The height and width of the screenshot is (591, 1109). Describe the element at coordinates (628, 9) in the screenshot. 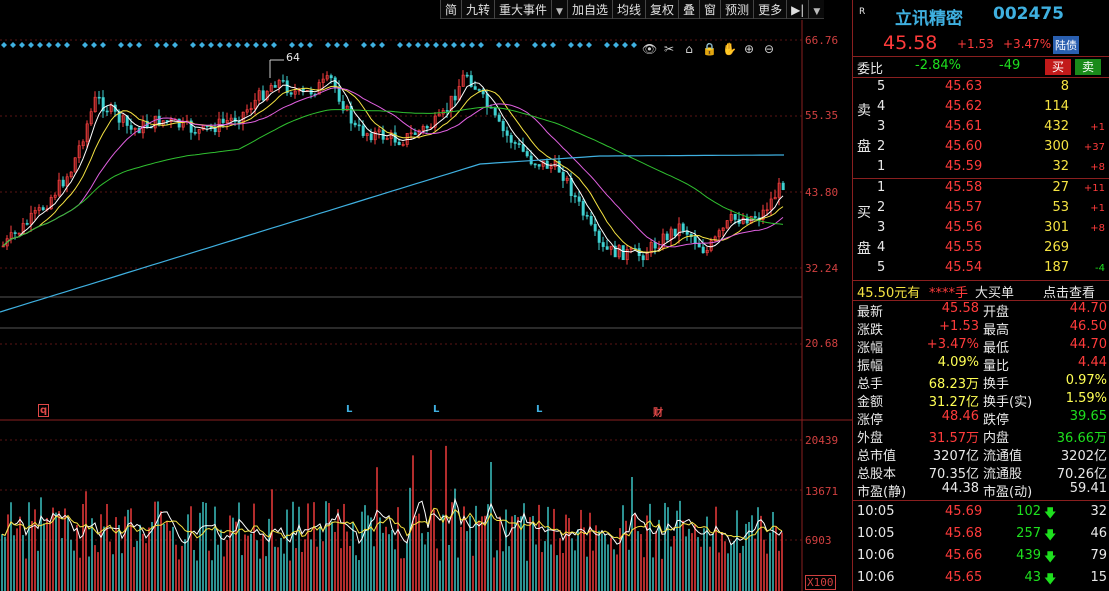

I see `toolbar-item-5: 均线` at that location.